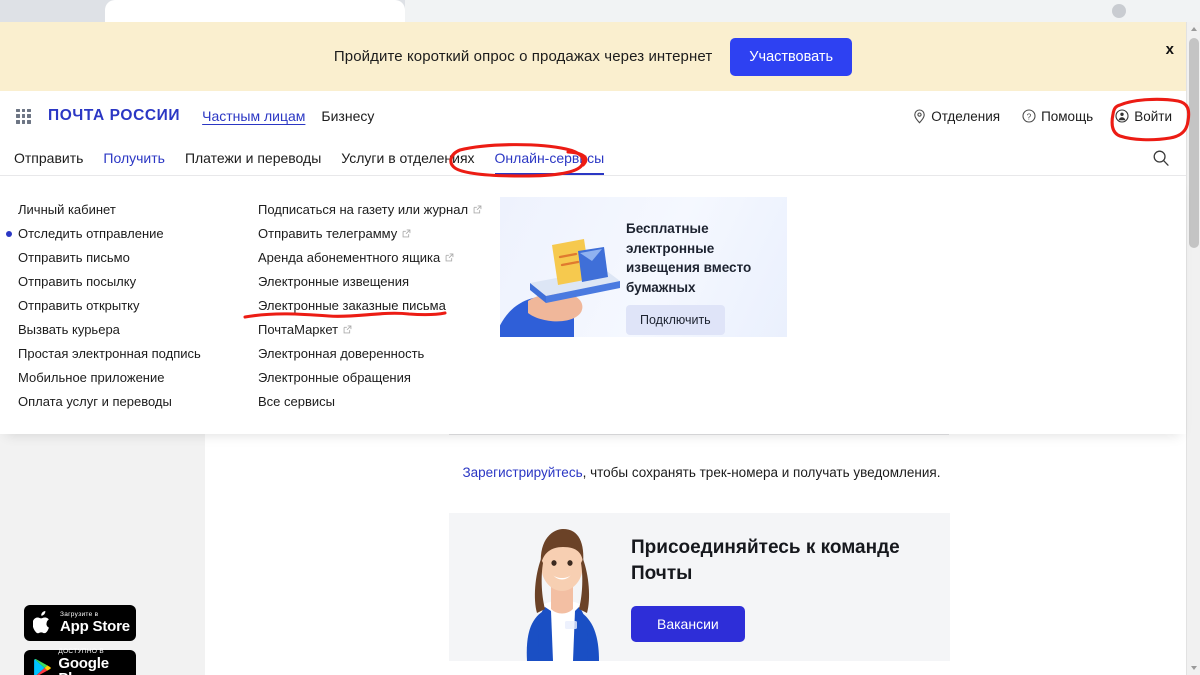 This screenshot has width=1200, height=675. I want to click on dropdown-item-label: Электронная доверенность, so click(341, 353).